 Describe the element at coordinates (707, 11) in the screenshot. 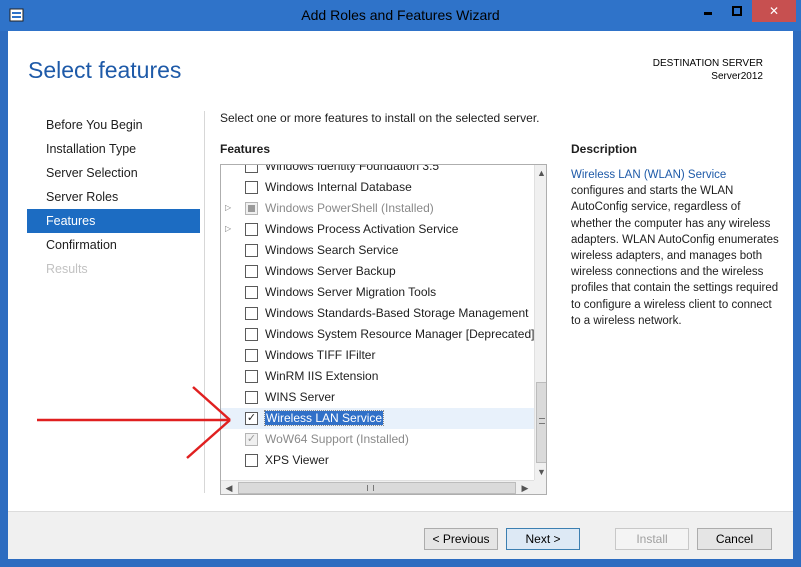

I see `minimize-button` at that location.